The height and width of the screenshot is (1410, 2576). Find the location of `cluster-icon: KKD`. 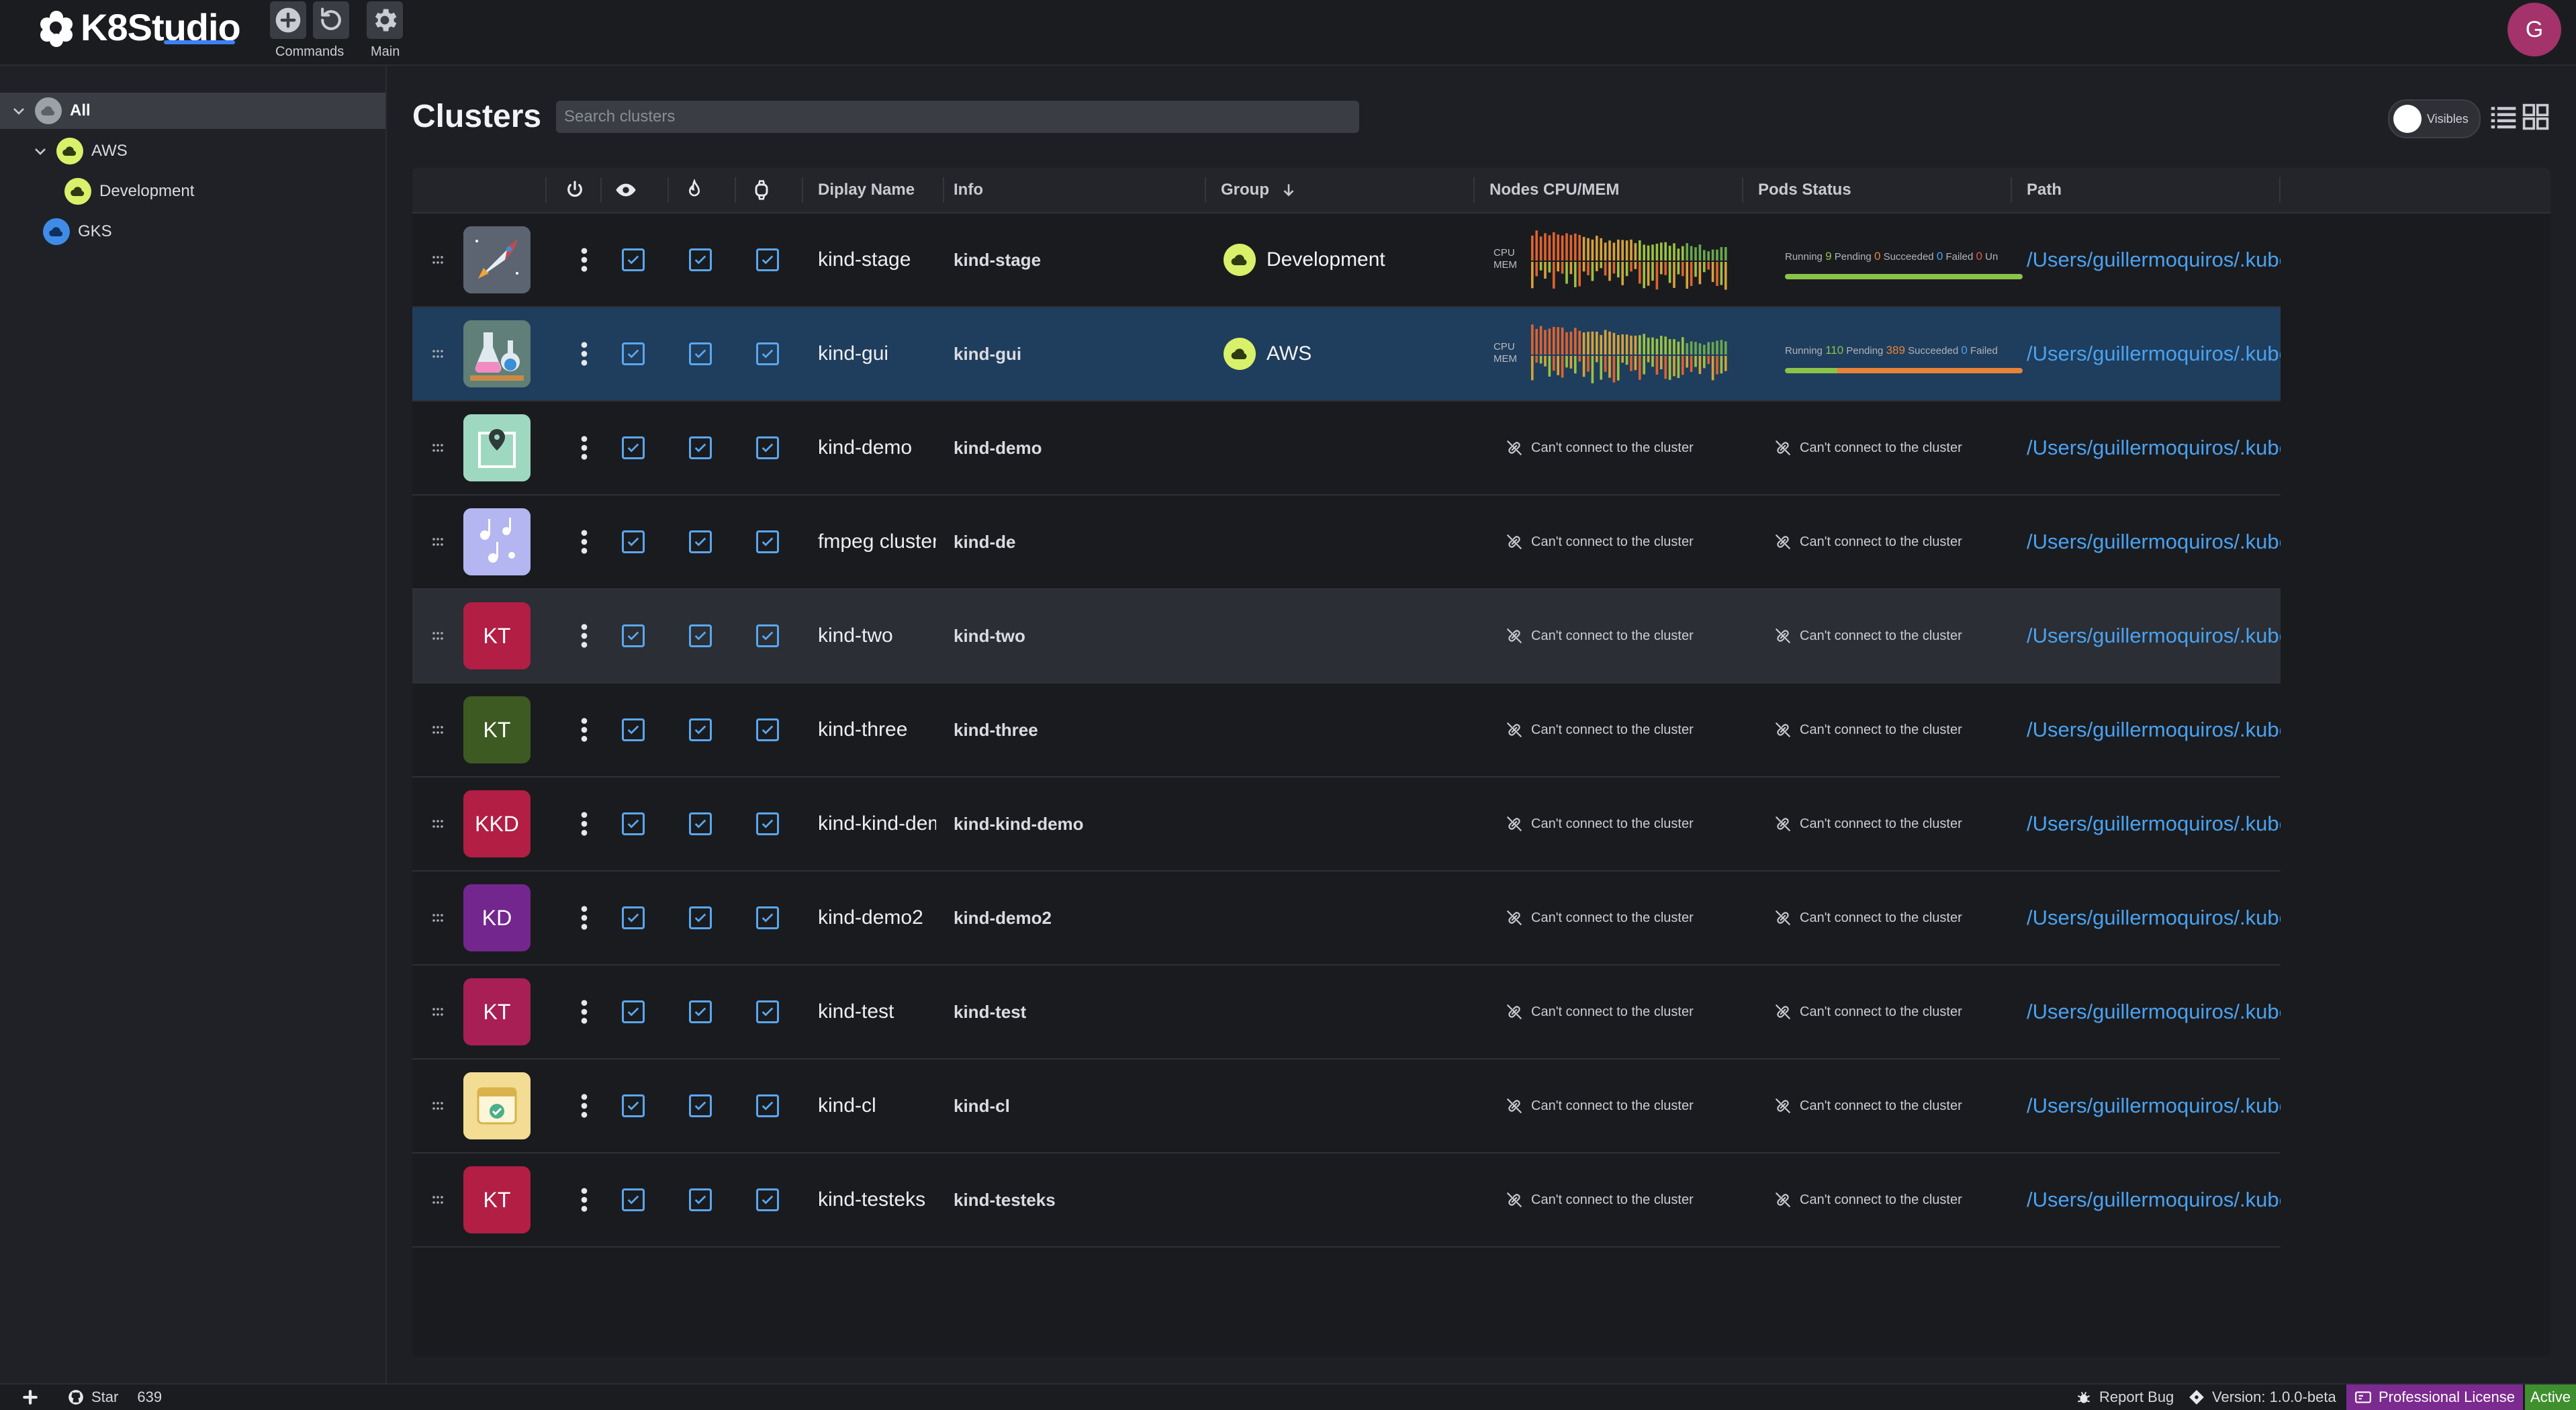

cluster-icon: KKD is located at coordinates (497, 823).